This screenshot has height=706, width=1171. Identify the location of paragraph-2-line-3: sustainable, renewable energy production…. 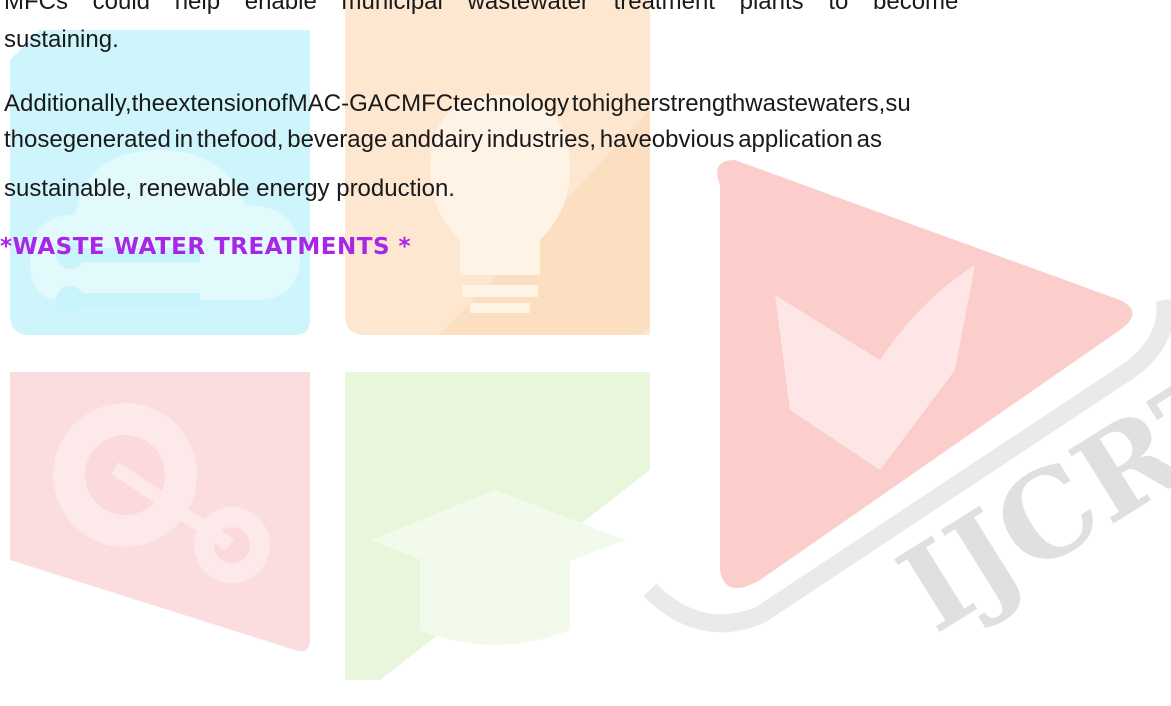
(229, 188).